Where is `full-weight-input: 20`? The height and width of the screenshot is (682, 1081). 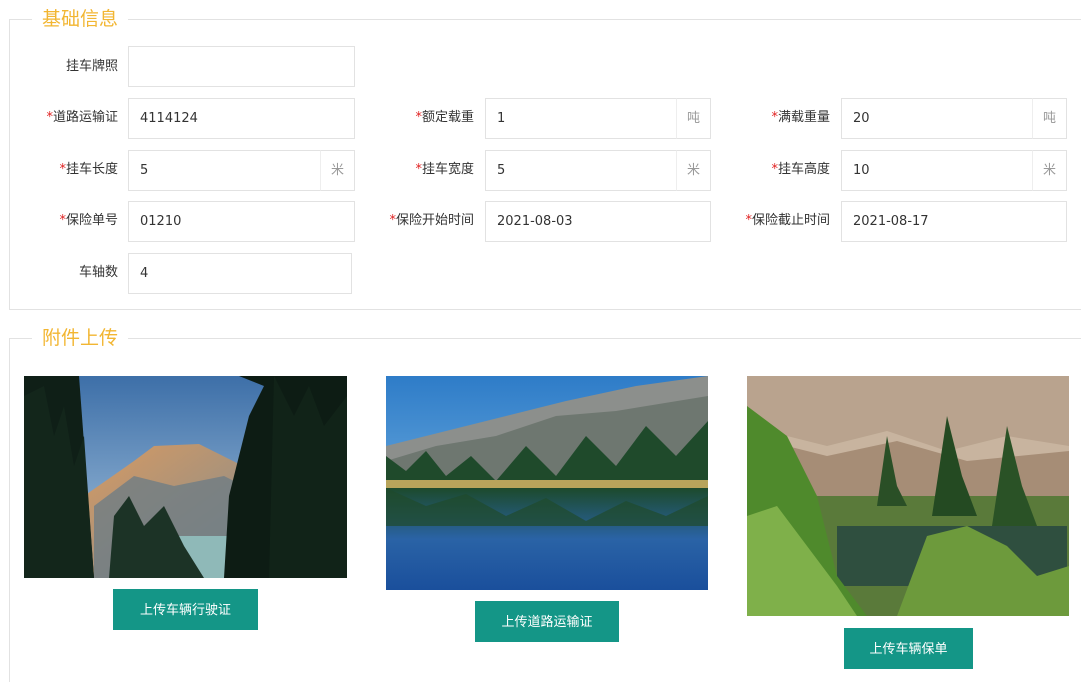
full-weight-input: 20 is located at coordinates (937, 118).